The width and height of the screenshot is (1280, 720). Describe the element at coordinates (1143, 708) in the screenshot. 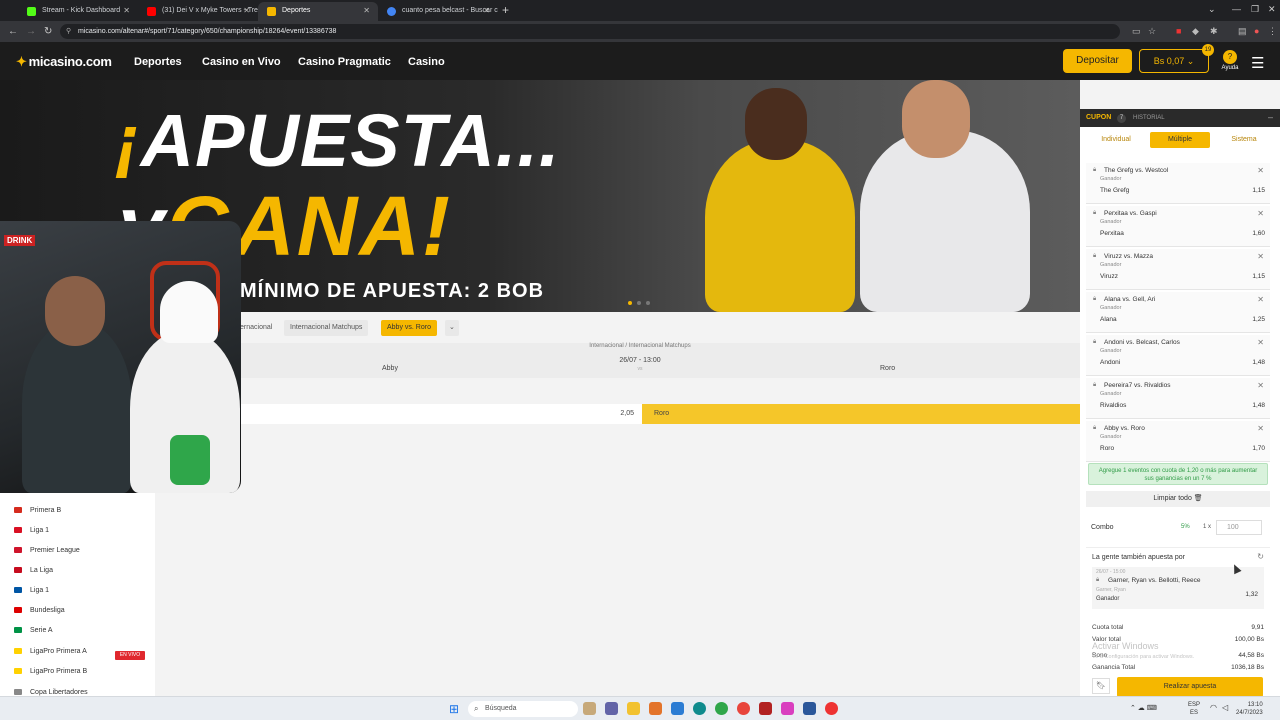

I see `system-tray: ⌃ ☁ ⌨` at that location.